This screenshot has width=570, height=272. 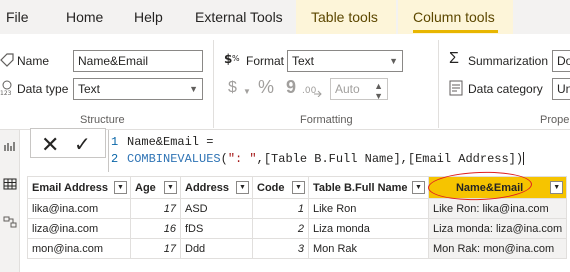 I want to click on cell-address: Ddd, so click(x=216, y=248).